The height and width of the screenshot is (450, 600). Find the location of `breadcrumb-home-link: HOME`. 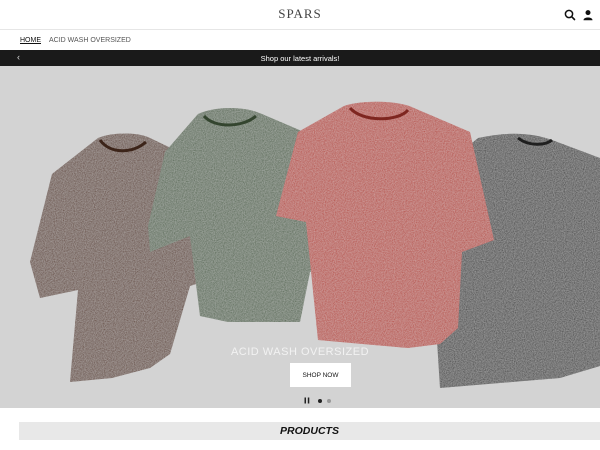

breadcrumb-home-link: HOME is located at coordinates (30, 40).